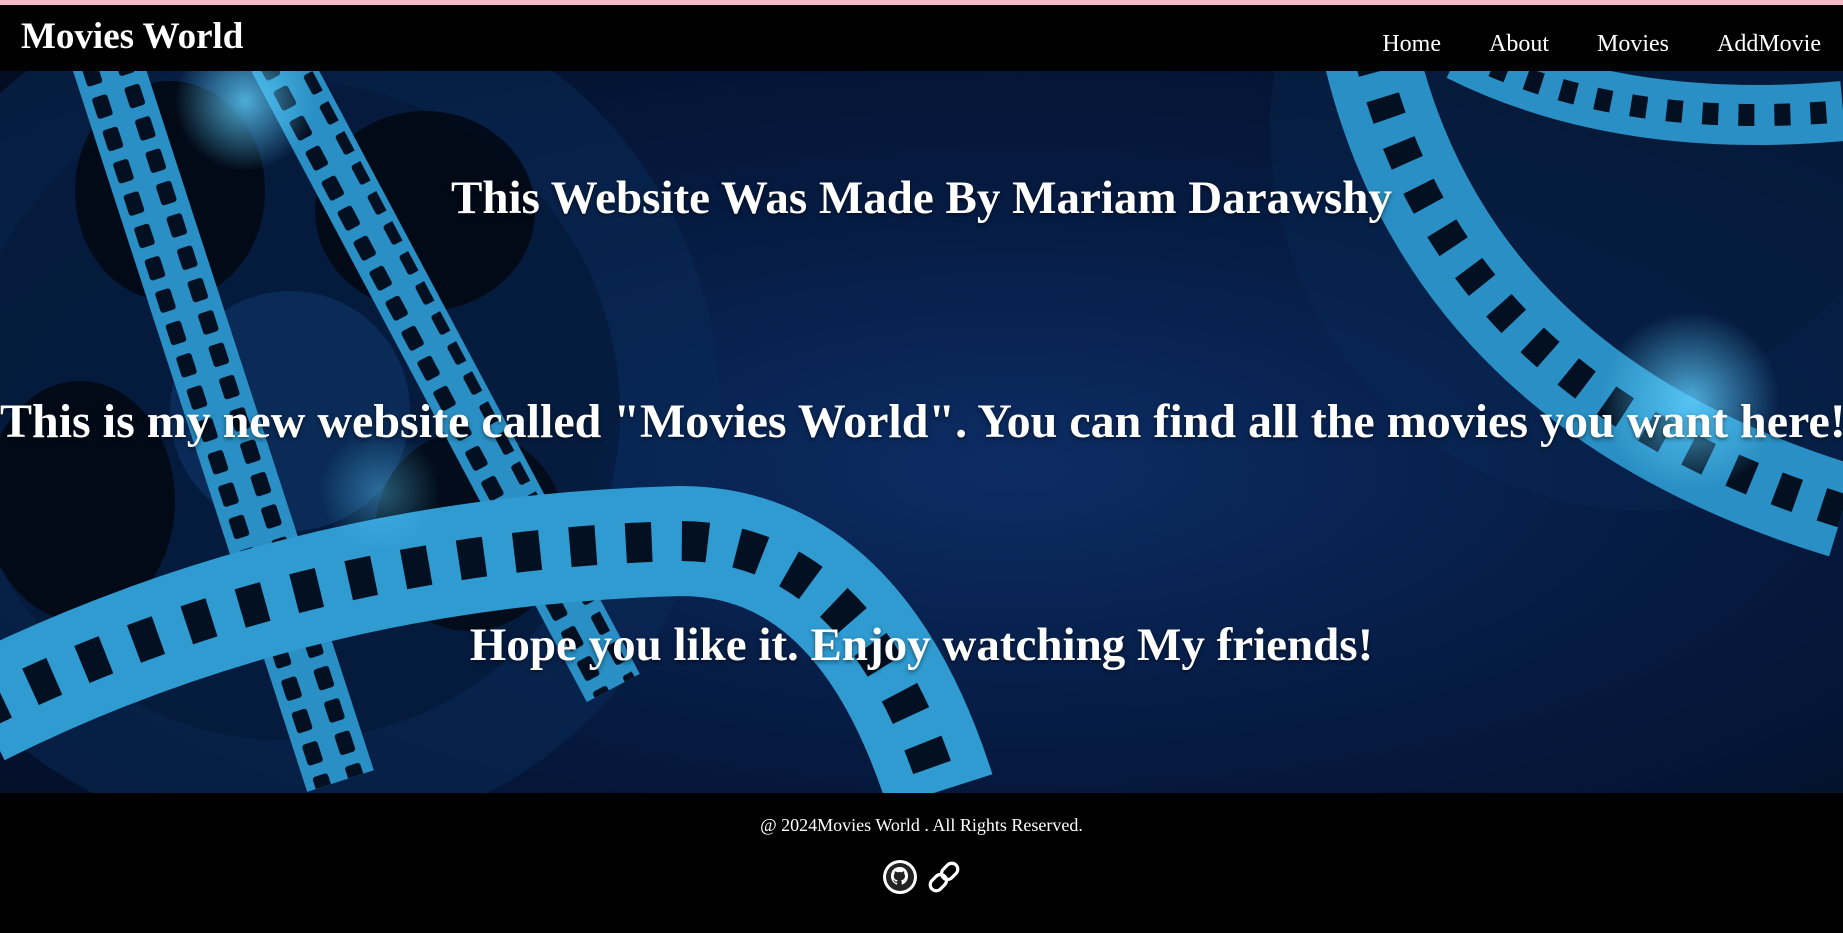  What do you see at coordinates (921, 877) in the screenshot?
I see `social-links` at bounding box center [921, 877].